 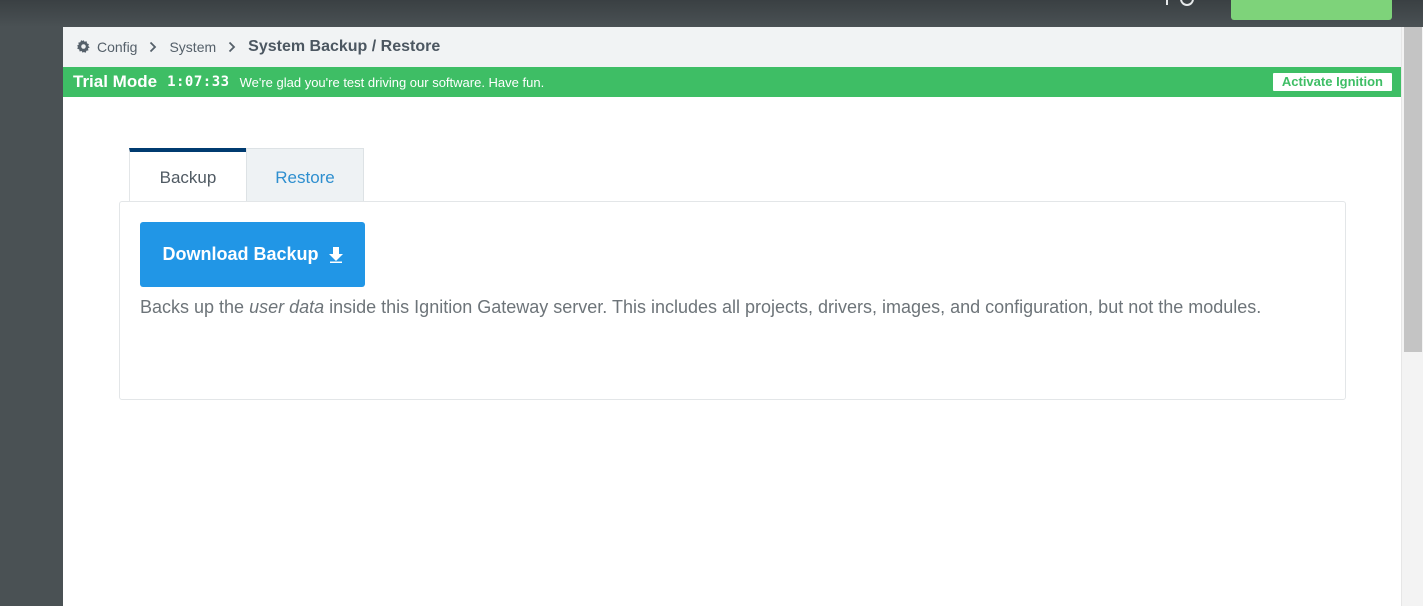 I want to click on page-title: System Backup / Restore, so click(x=344, y=46).